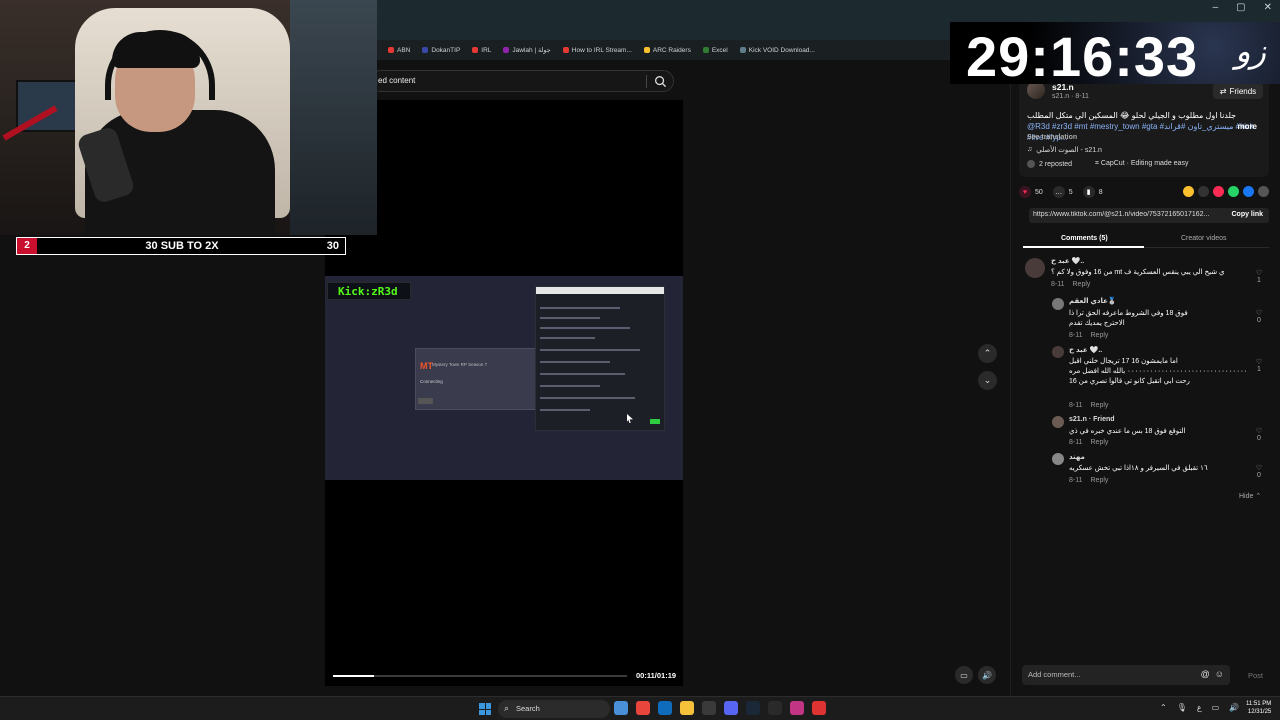  What do you see at coordinates (987, 380) in the screenshot?
I see `next-video-button: ⌄` at bounding box center [987, 380].